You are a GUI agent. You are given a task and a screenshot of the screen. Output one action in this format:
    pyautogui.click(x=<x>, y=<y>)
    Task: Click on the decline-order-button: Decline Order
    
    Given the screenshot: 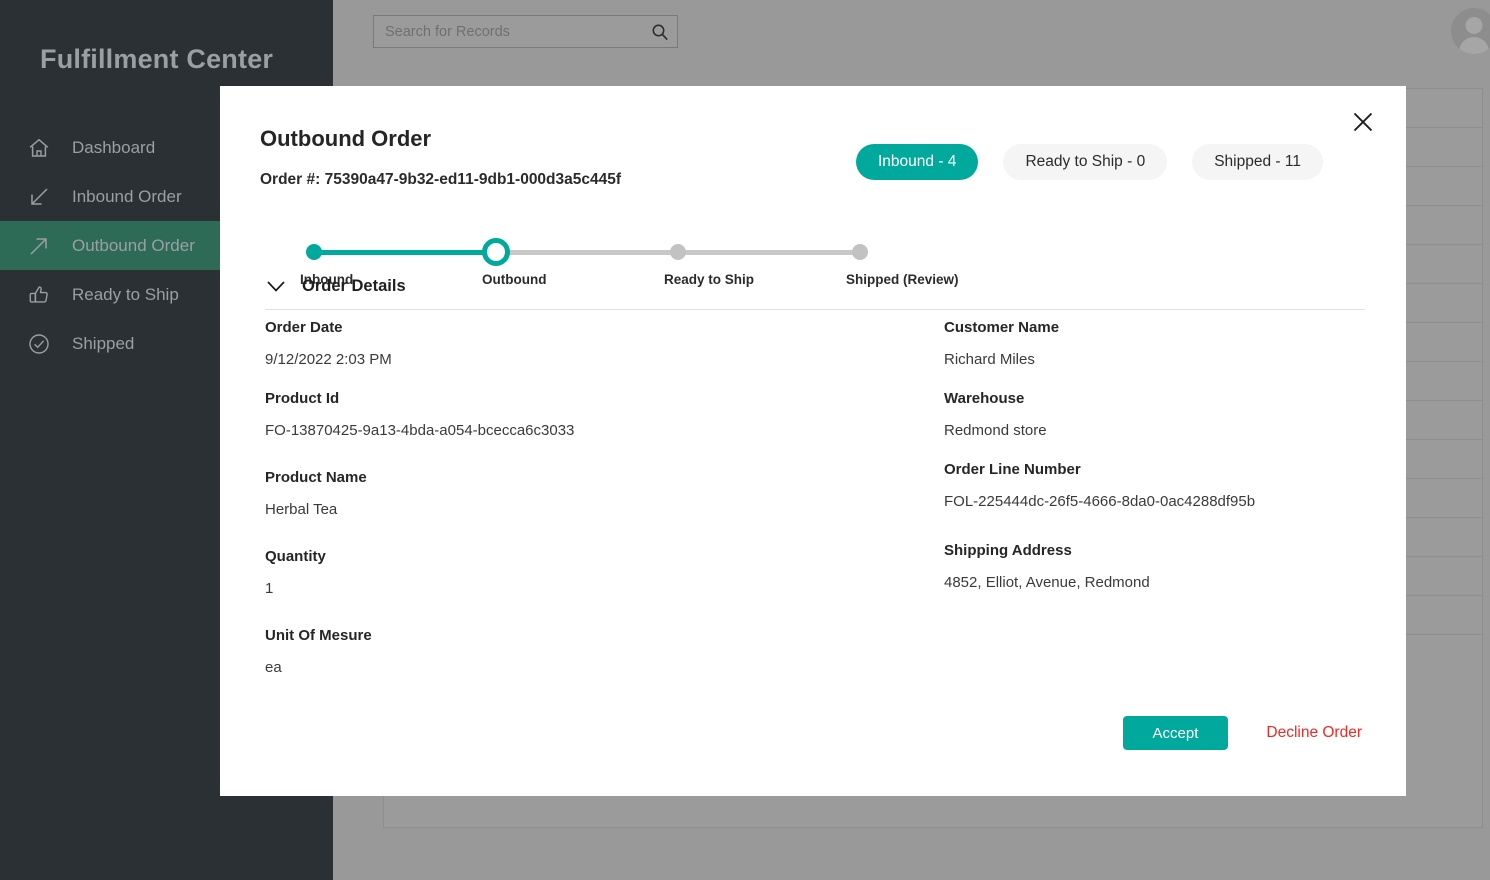 What is the action you would take?
    pyautogui.click(x=1314, y=733)
    